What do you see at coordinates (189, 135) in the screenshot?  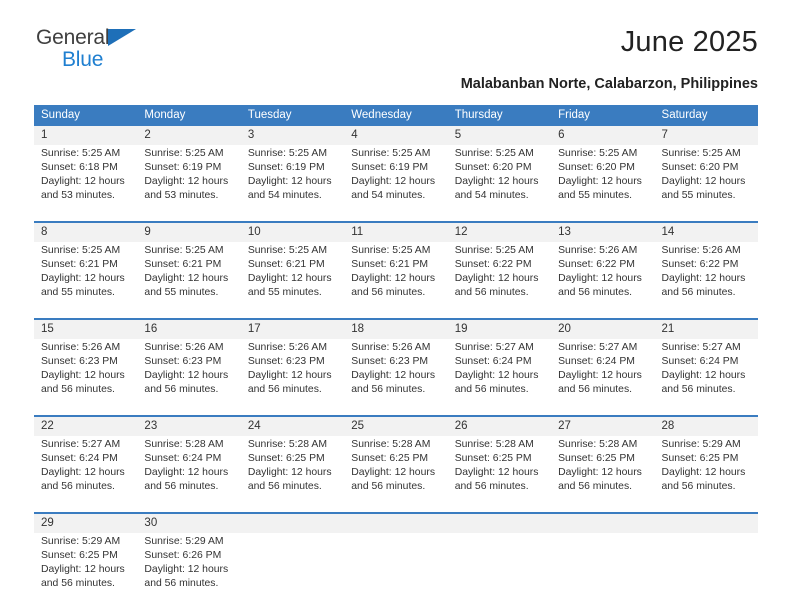 I see `day-number: 2` at bounding box center [189, 135].